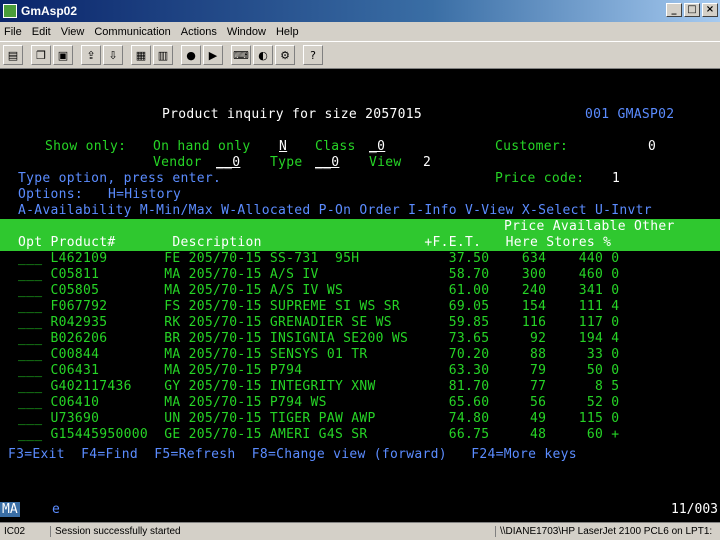  What do you see at coordinates (133, 32) in the screenshot?
I see `menu-communication: Communication` at bounding box center [133, 32].